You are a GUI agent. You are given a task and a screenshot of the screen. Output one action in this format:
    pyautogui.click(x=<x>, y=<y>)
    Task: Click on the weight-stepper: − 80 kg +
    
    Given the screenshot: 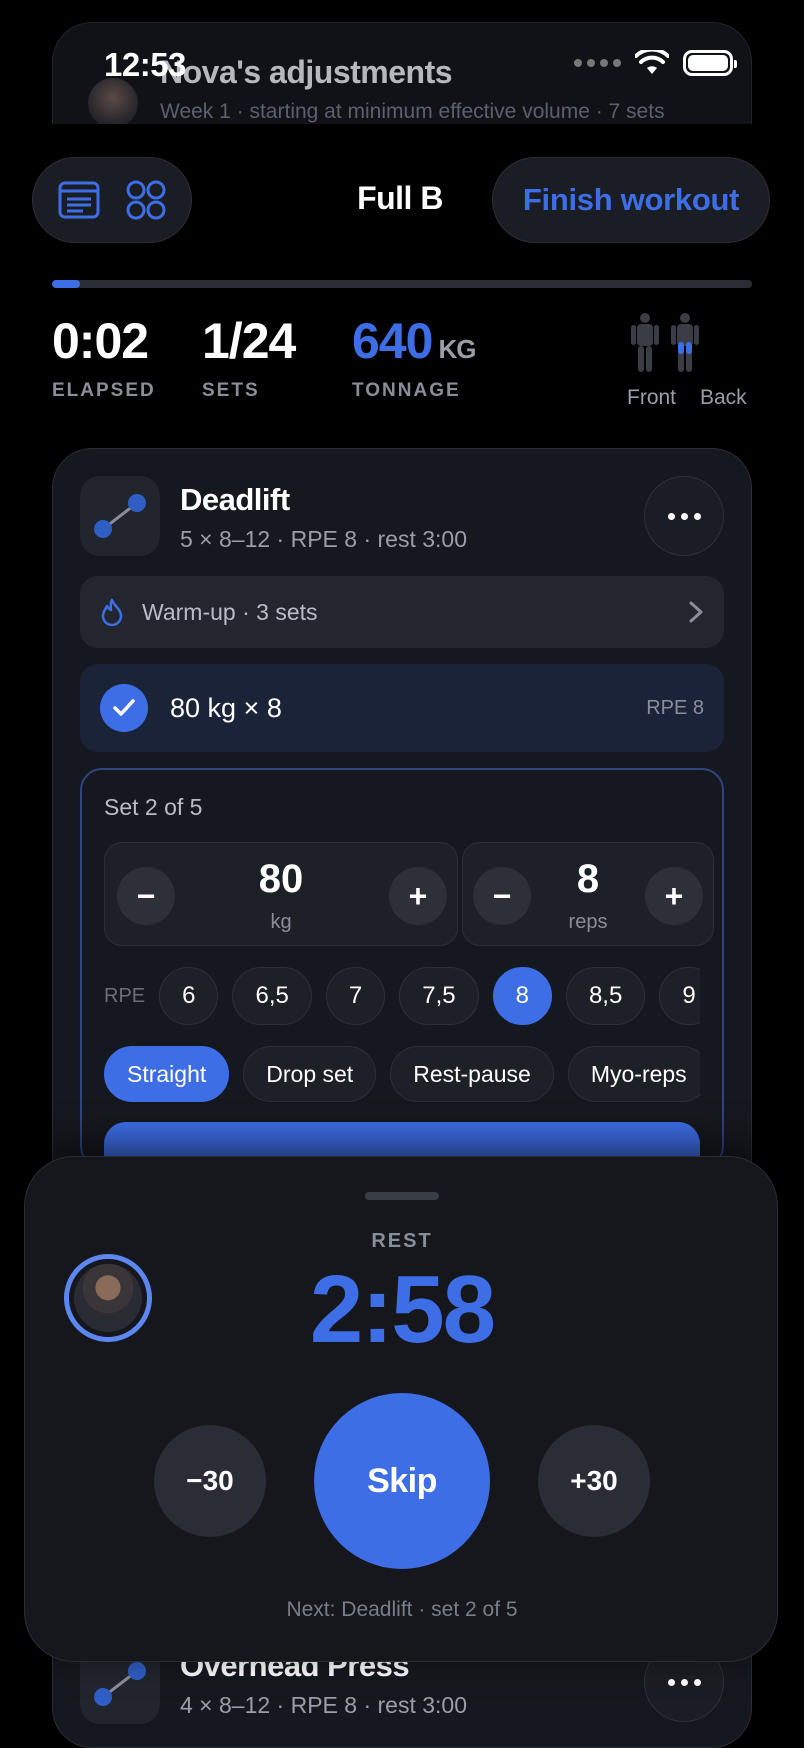 What is the action you would take?
    pyautogui.click(x=281, y=894)
    